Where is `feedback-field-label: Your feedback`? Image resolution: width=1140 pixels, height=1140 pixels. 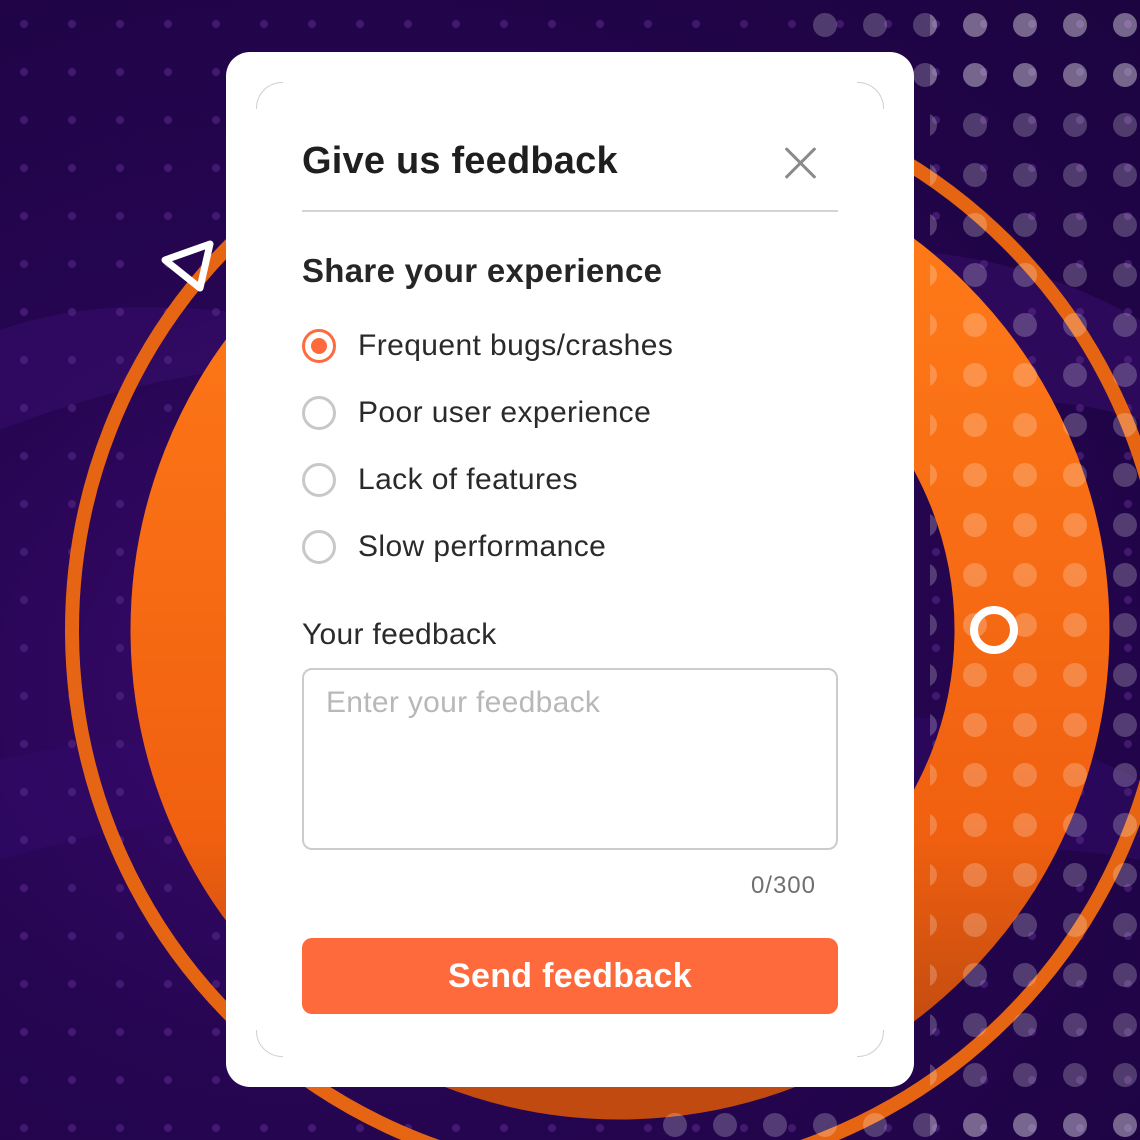 feedback-field-label: Your feedback is located at coordinates (399, 634).